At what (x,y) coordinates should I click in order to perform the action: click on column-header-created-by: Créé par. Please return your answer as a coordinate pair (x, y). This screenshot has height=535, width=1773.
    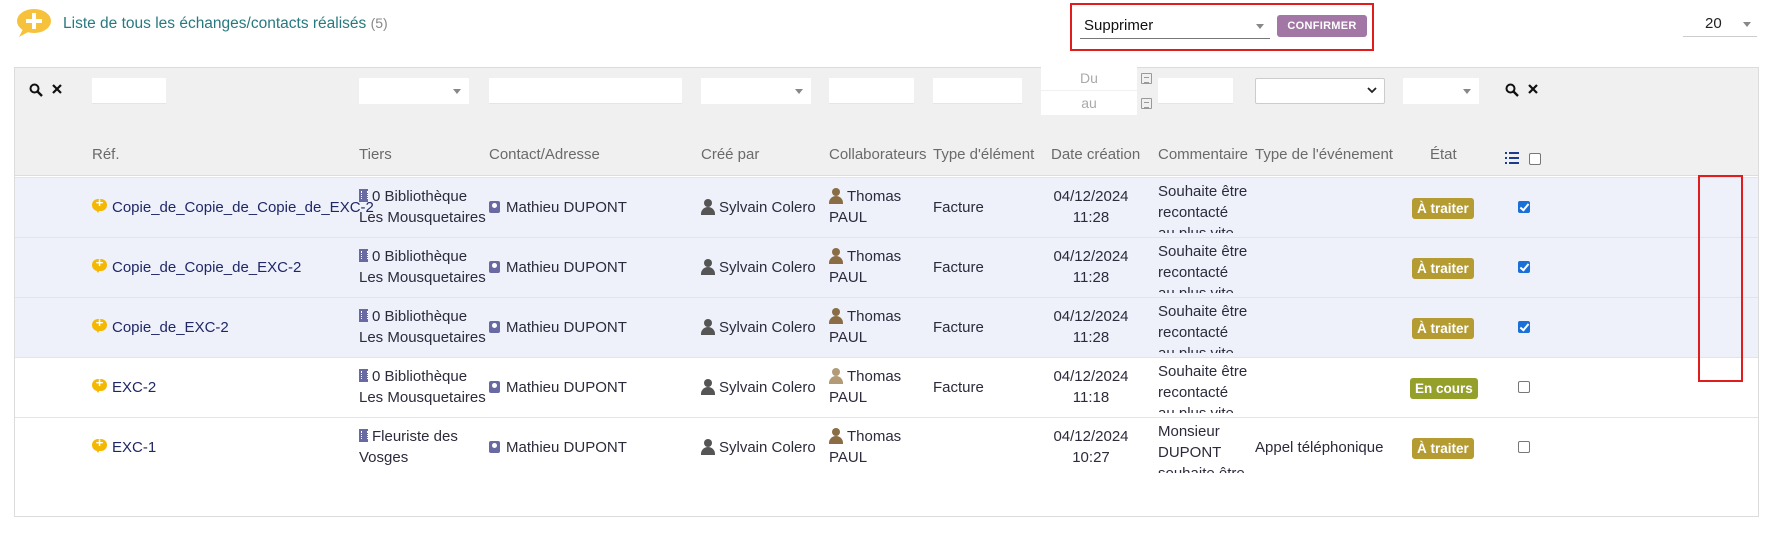
    Looking at the image, I should click on (730, 154).